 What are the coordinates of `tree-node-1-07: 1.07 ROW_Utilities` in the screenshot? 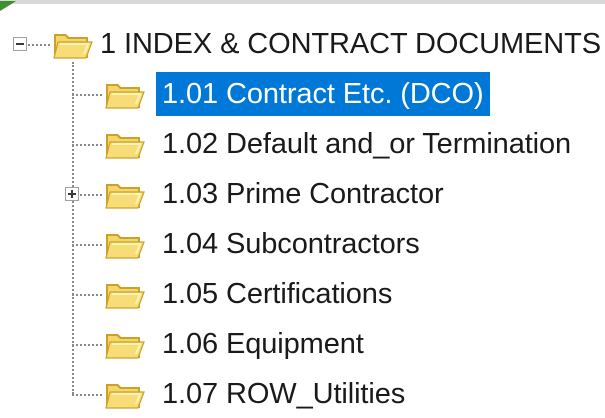 It's located at (256, 394).